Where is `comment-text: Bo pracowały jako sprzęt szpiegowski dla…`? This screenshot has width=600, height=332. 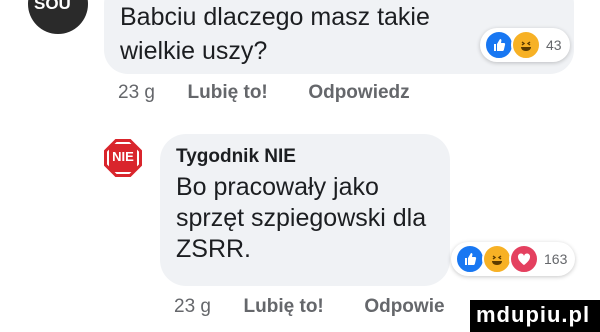
comment-text: Bo pracowały jako sprzęt szpiegowski dla… is located at coordinates (301, 218).